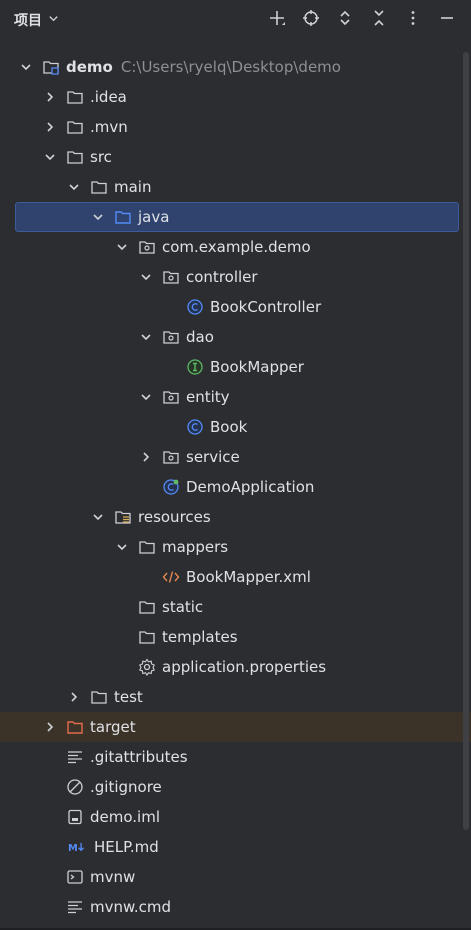 The image size is (471, 930). What do you see at coordinates (248, 577) in the screenshot?
I see `tree-item-label: BookMapper.xml` at bounding box center [248, 577].